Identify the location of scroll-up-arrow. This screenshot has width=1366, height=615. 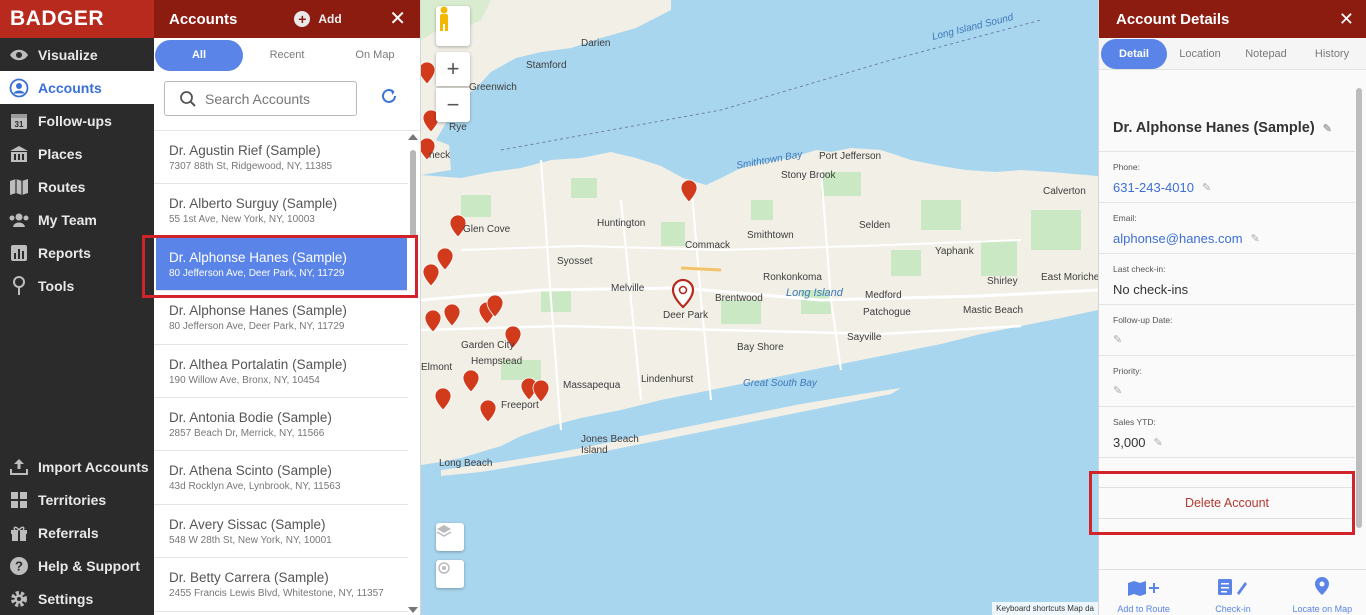
(413, 137).